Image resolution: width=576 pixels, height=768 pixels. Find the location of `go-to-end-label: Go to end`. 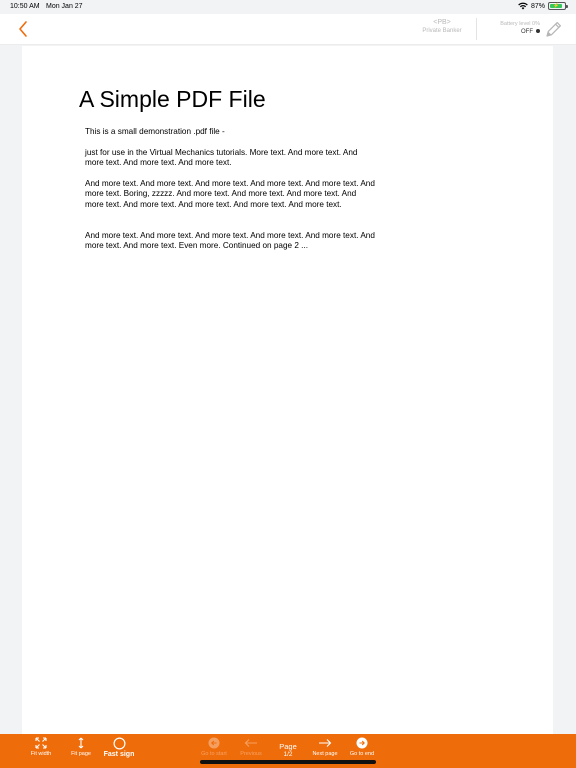

go-to-end-label: Go to end is located at coordinates (362, 754).